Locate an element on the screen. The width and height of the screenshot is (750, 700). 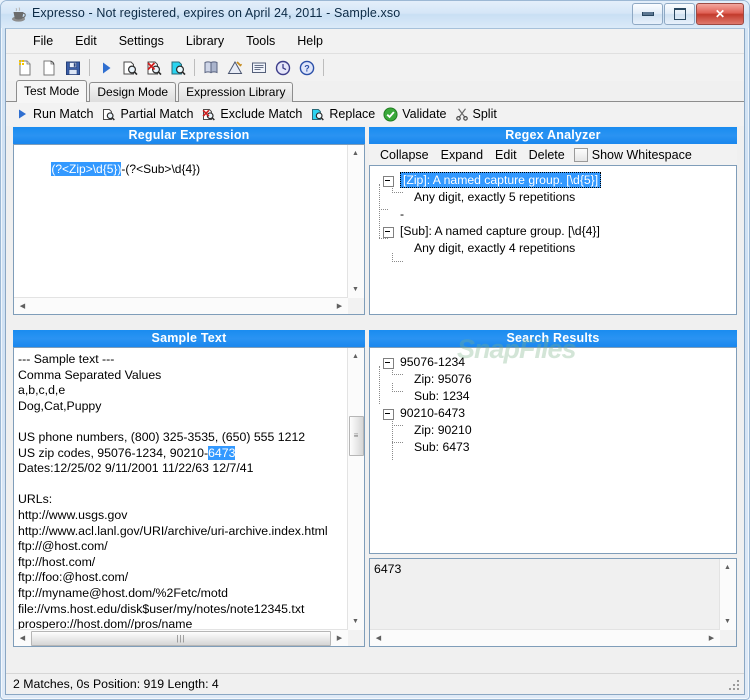
menu-edit: Edit is located at coordinates (86, 41).